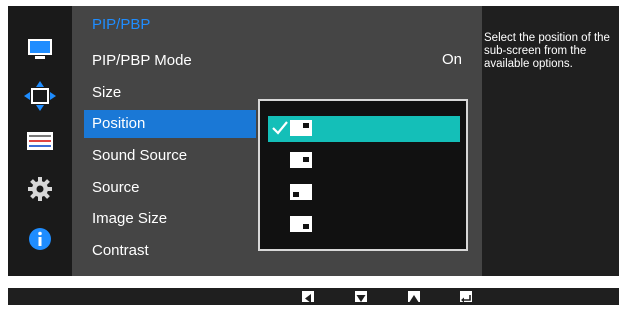  Describe the element at coordinates (364, 129) in the screenshot. I see `position-option-top-right` at that location.